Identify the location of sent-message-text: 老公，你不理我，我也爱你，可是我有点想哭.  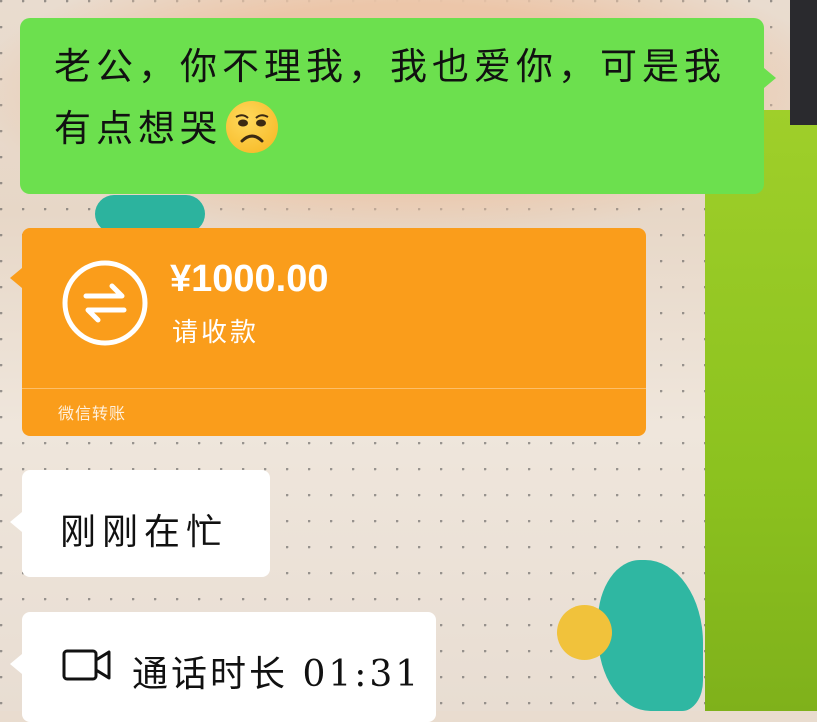
(399, 98).